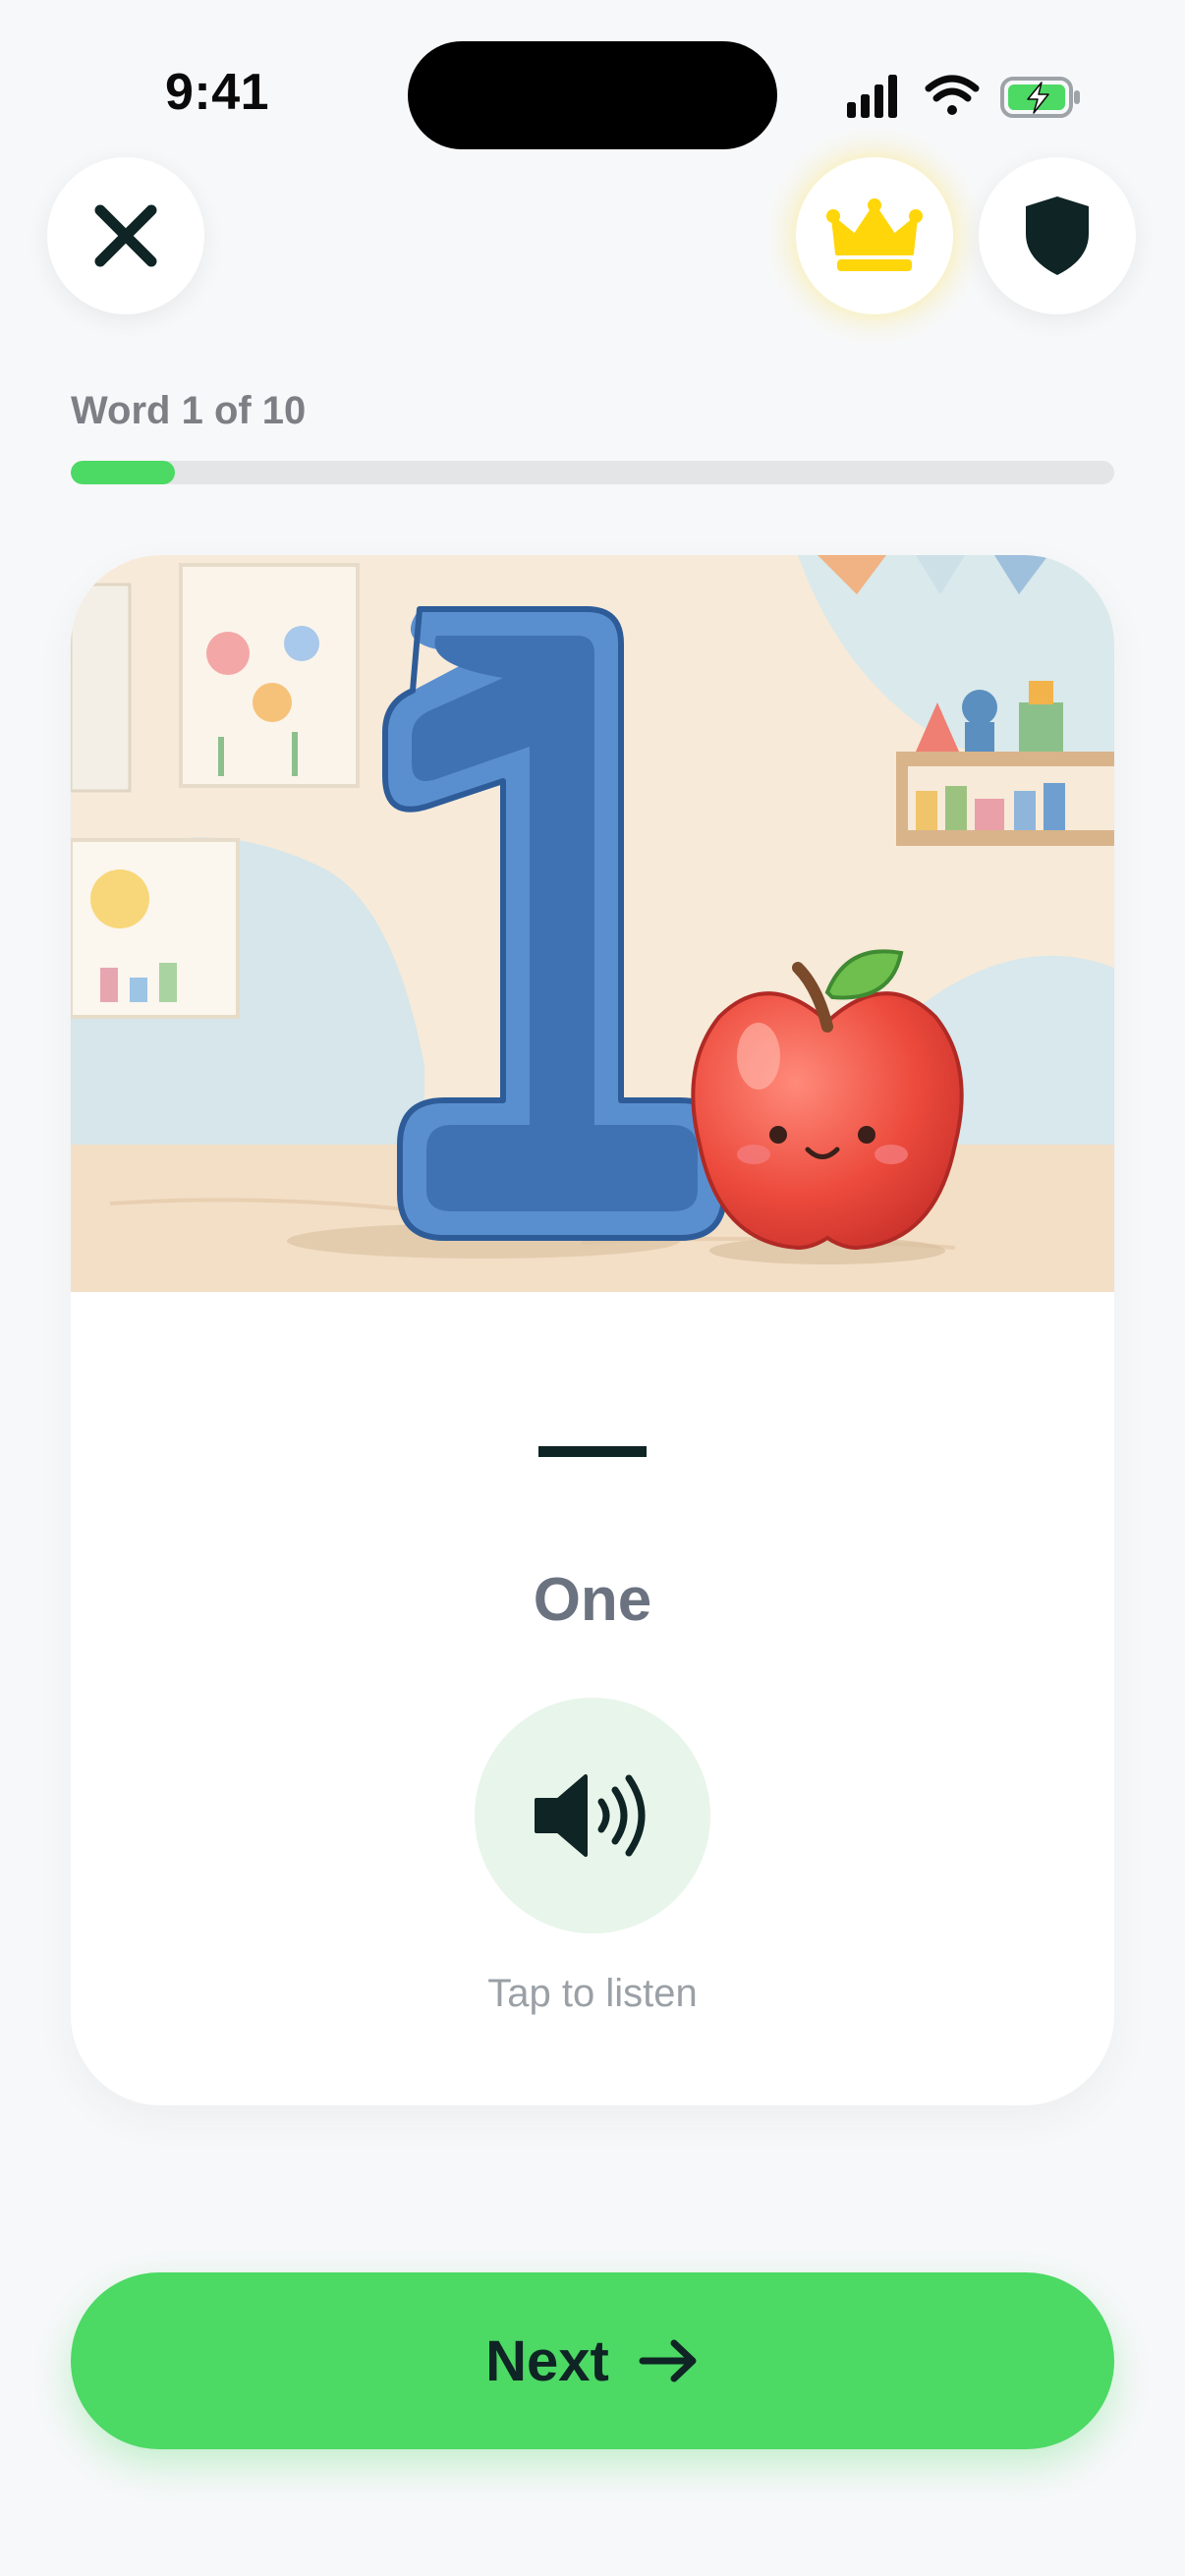 The image size is (1185, 2576). I want to click on progress-fill, so click(124, 472).